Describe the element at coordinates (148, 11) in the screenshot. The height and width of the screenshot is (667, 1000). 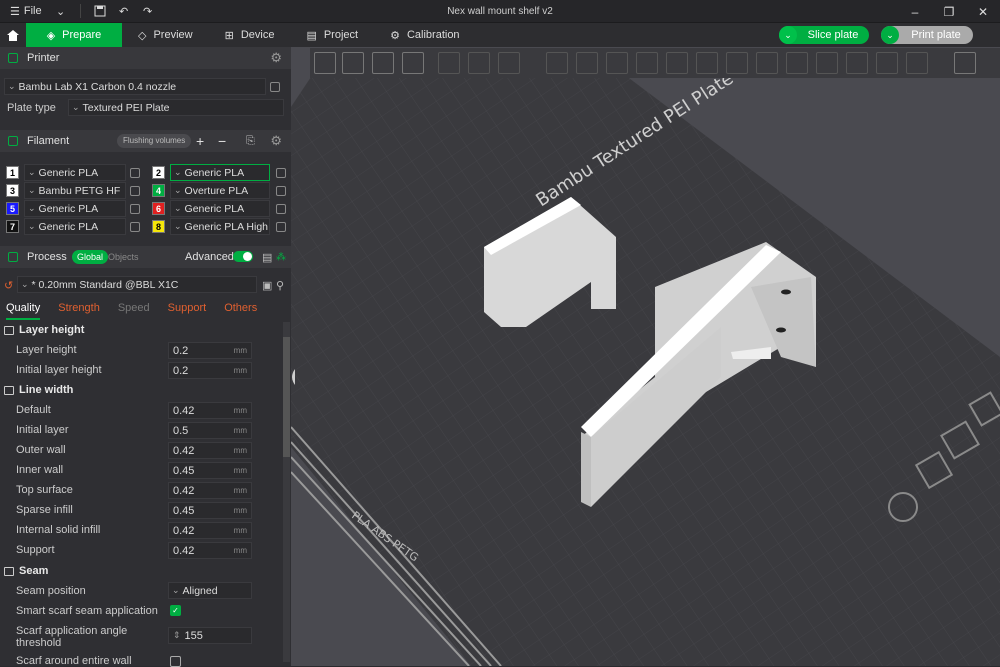
I see `redo-icon: ↷` at that location.